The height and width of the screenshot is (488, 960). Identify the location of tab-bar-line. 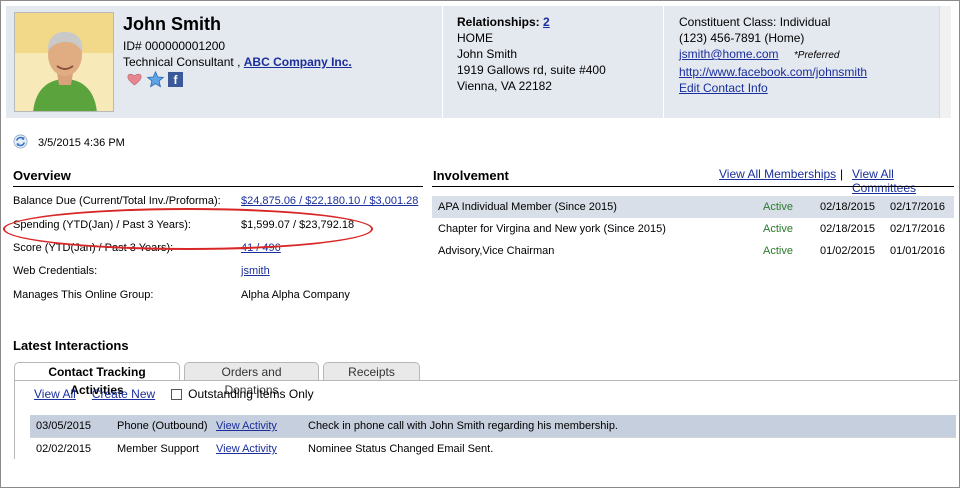
(486, 380).